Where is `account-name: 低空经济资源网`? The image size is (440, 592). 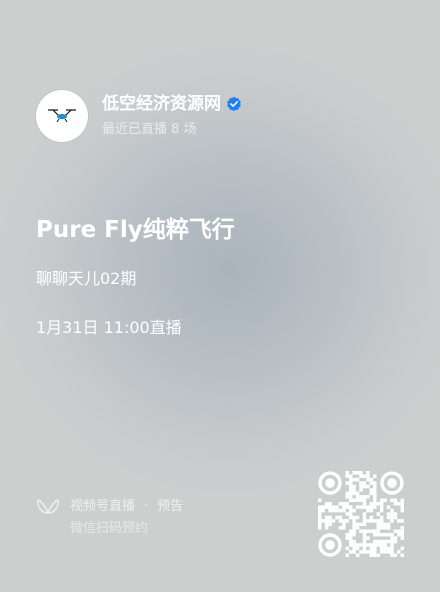 account-name: 低空经济资源网 is located at coordinates (161, 104).